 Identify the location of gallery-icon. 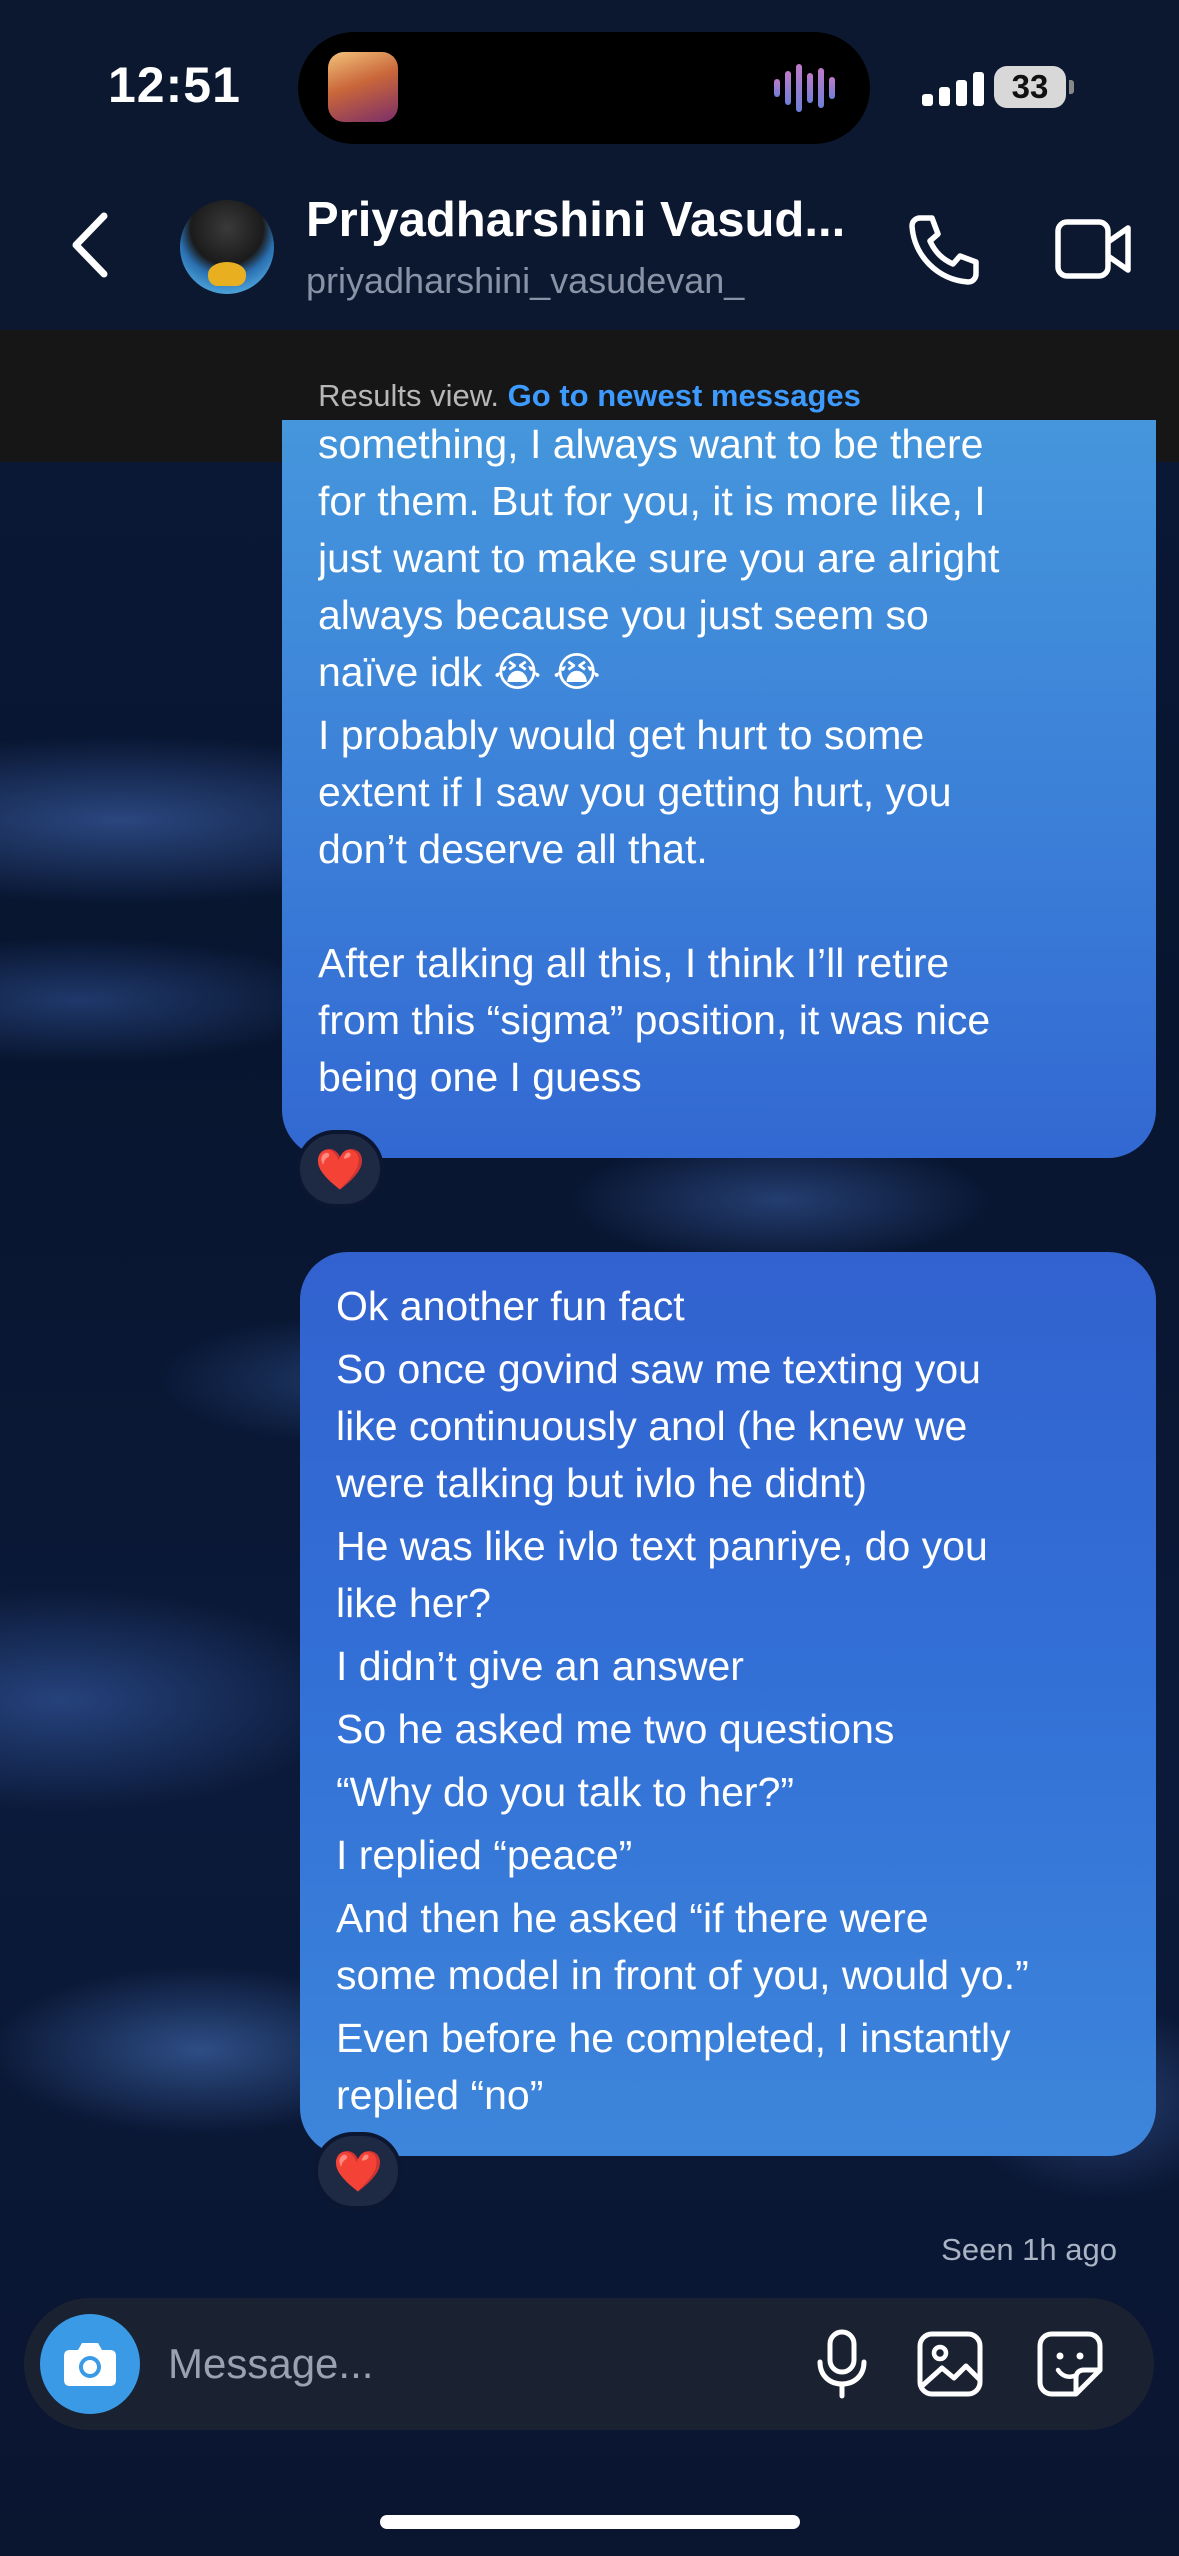
(950, 2364).